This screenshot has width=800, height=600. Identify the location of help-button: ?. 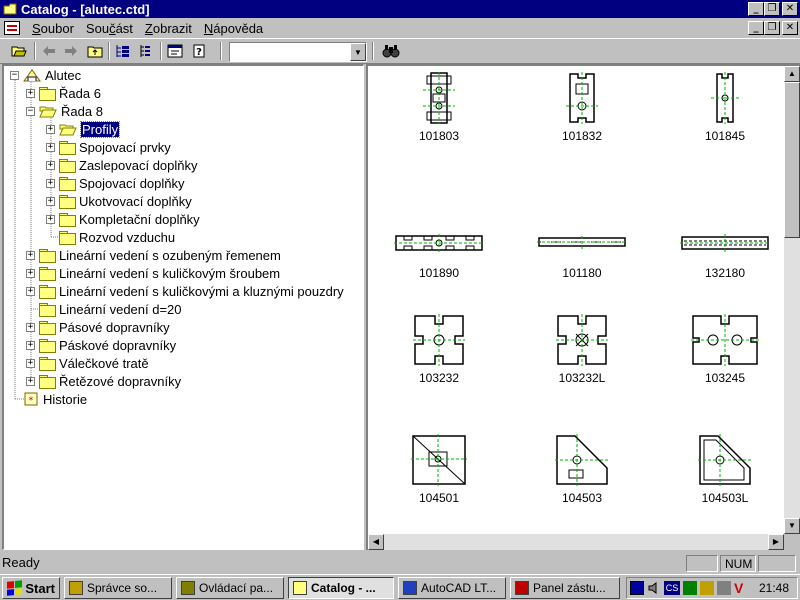
(199, 51).